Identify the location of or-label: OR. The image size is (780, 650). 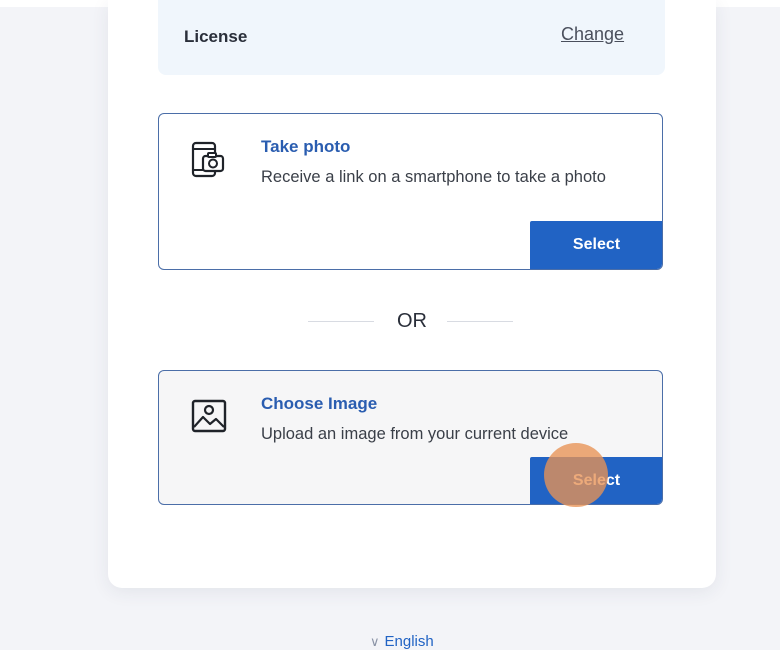
(412, 321).